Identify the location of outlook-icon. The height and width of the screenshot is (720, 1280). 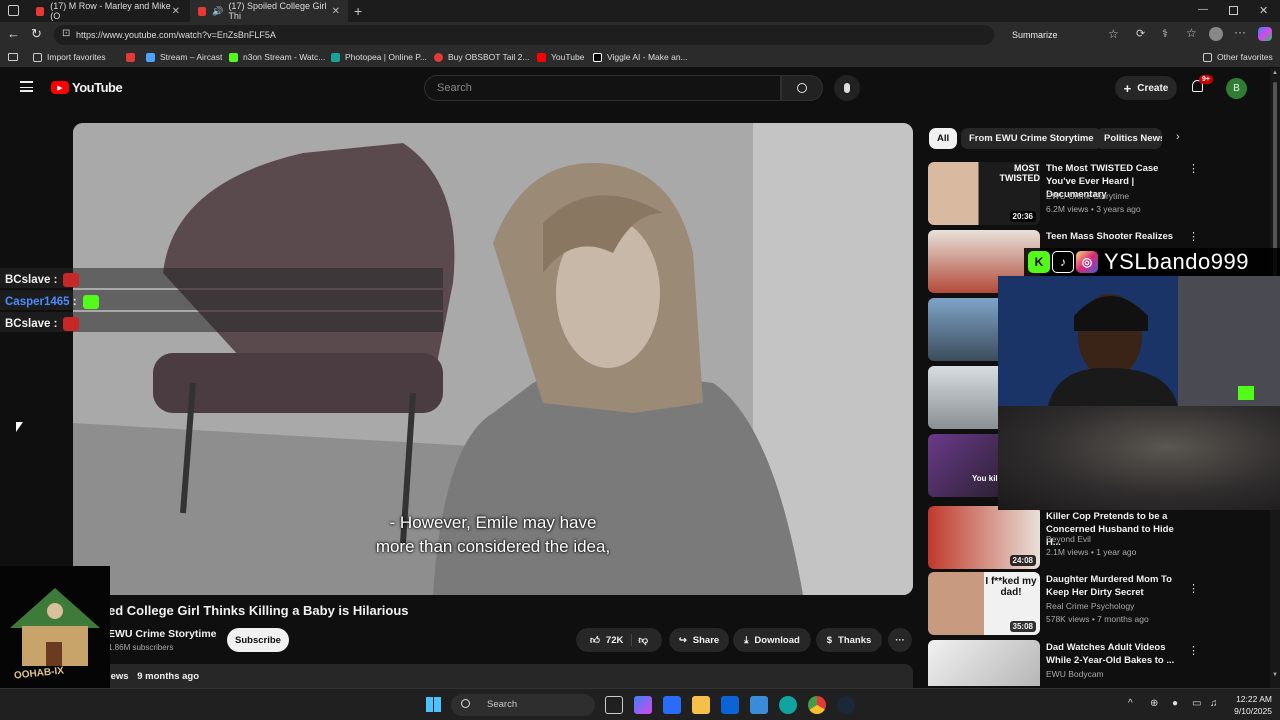
(730, 705).